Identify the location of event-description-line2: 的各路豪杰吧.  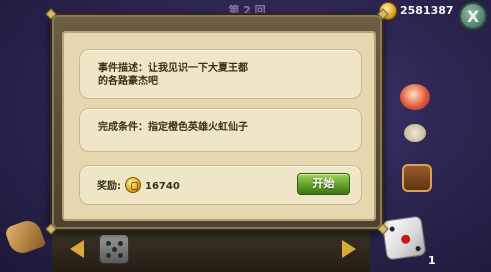
(128, 81).